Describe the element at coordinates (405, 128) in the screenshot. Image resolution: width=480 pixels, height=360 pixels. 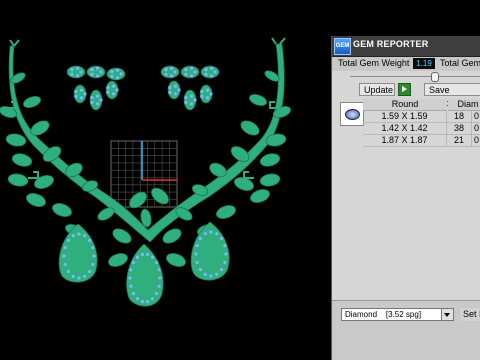
I see `table-cell-size: 1.42 X 1.42` at that location.